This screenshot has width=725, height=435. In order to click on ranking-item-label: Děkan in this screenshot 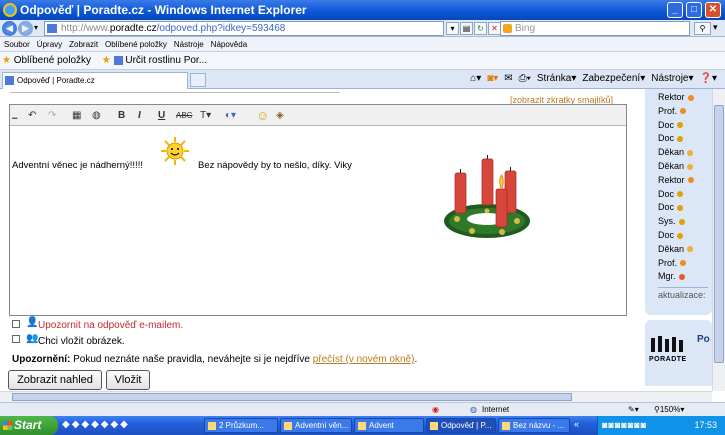, I will do `click(671, 248)`.